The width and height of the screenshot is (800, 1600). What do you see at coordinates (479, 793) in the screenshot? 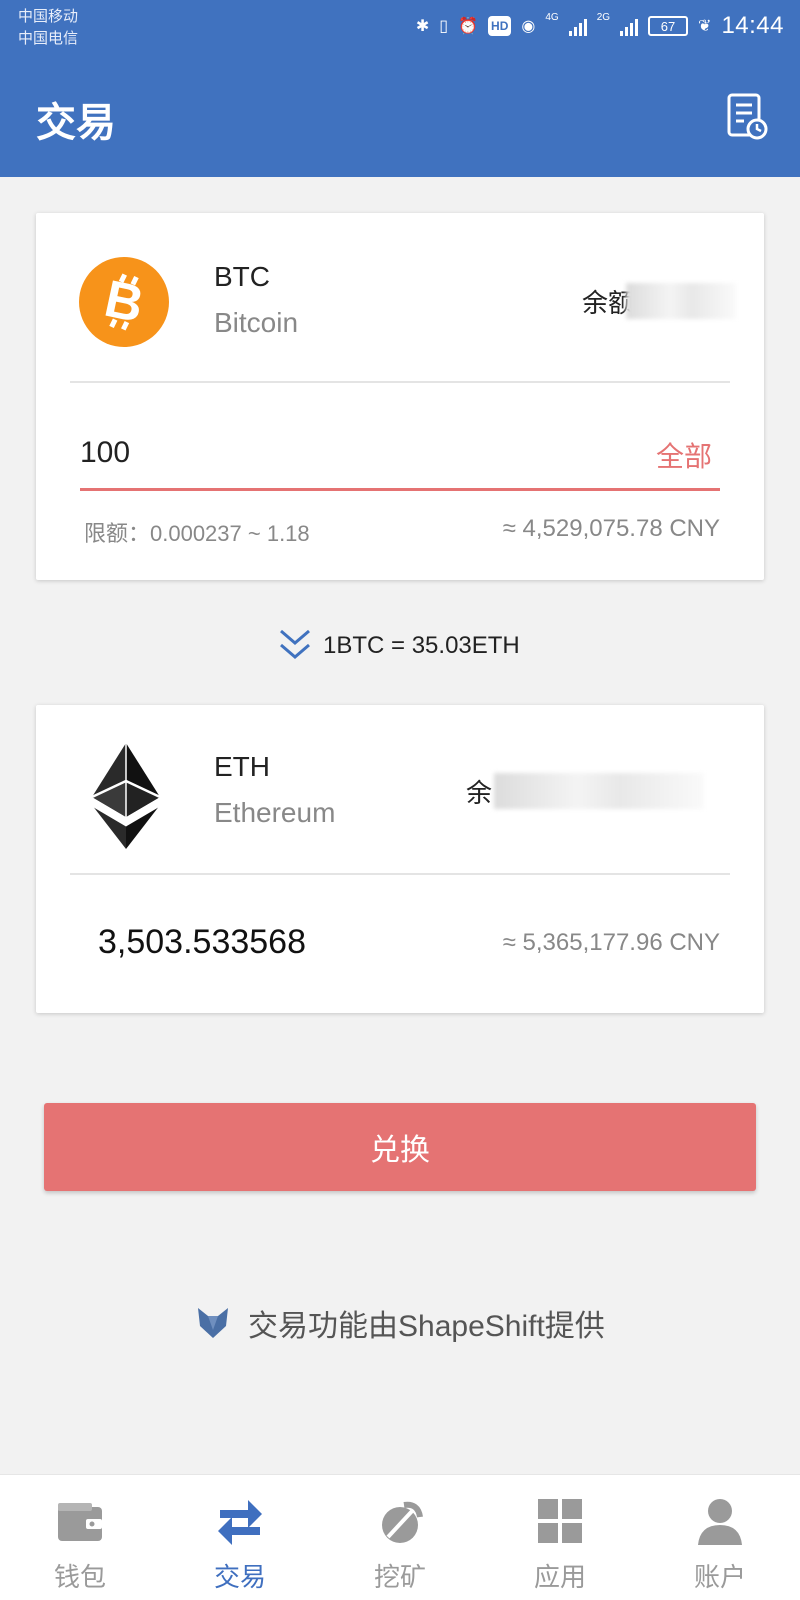
I see `to-balance-label: 余` at bounding box center [479, 793].